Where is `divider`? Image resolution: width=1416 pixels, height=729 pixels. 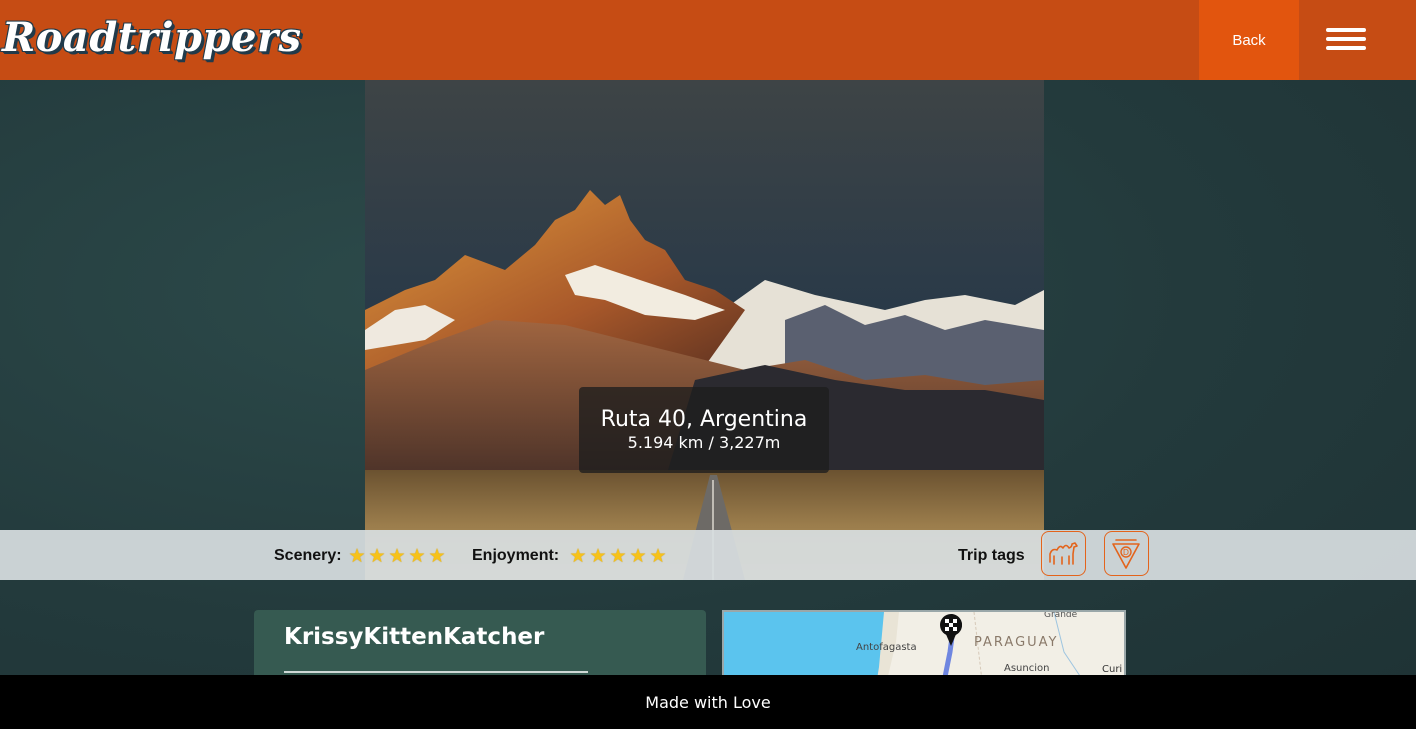
divider is located at coordinates (436, 672).